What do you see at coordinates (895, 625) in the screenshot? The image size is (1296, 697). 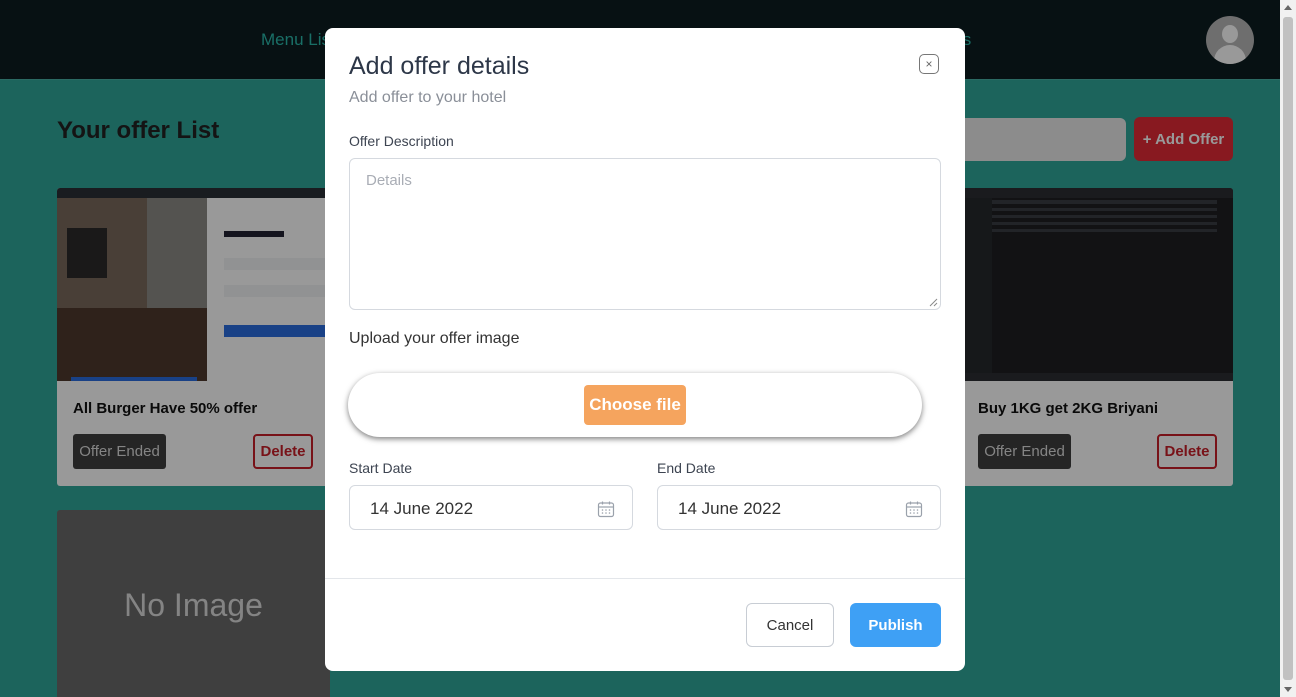 I see `publish-button: Publish` at bounding box center [895, 625].